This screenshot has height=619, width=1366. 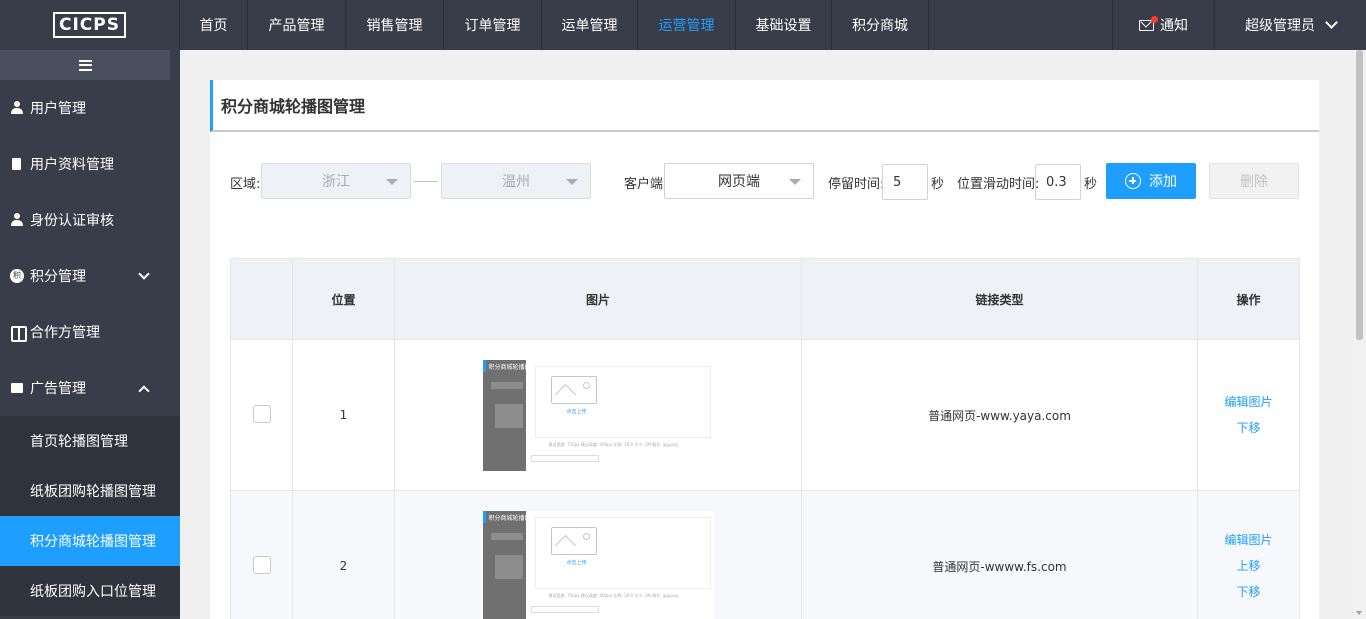 What do you see at coordinates (1163, 182) in the screenshot?
I see `add-label: 添加` at bounding box center [1163, 182].